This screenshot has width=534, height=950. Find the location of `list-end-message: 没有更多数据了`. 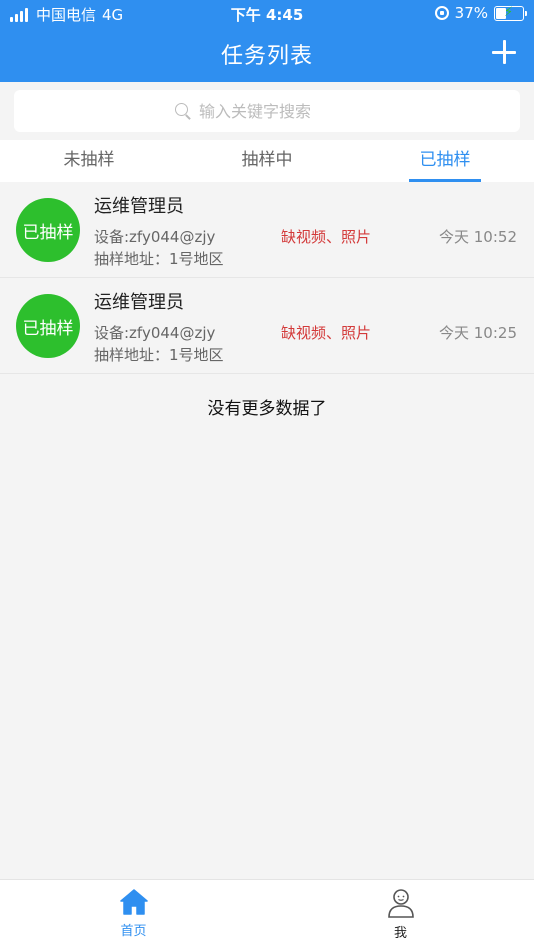

list-end-message: 没有更多数据了 is located at coordinates (267, 409).